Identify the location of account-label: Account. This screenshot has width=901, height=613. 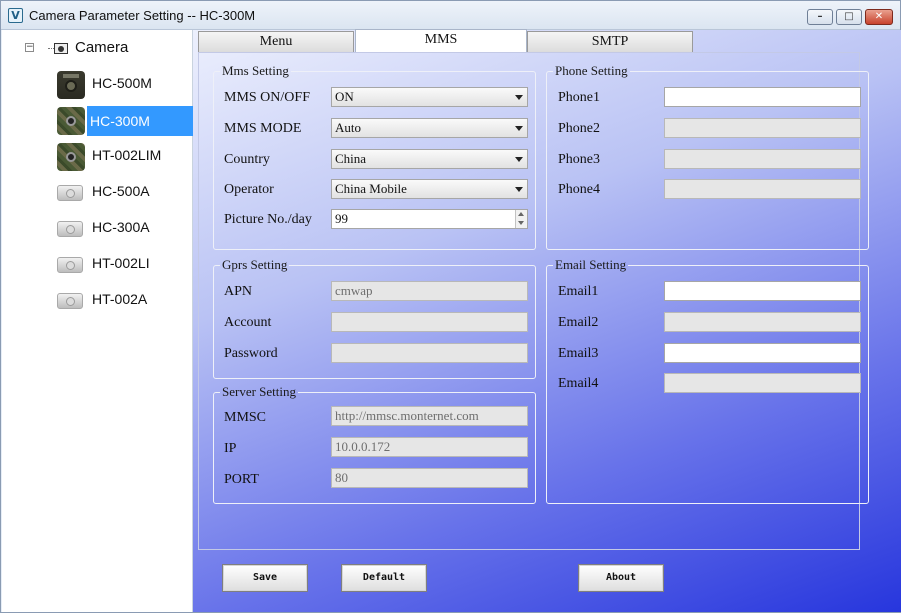
(248, 322).